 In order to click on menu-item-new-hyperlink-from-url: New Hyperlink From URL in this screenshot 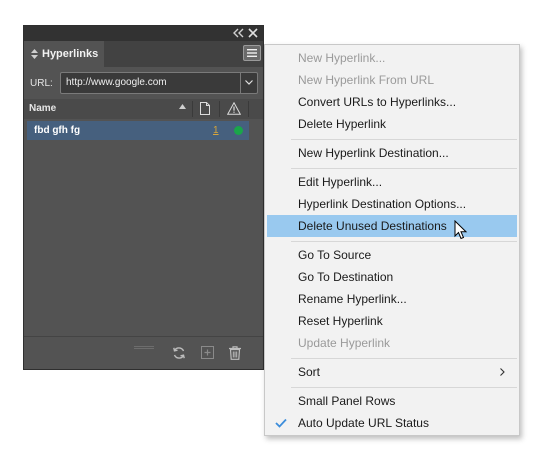, I will do `click(392, 80)`.